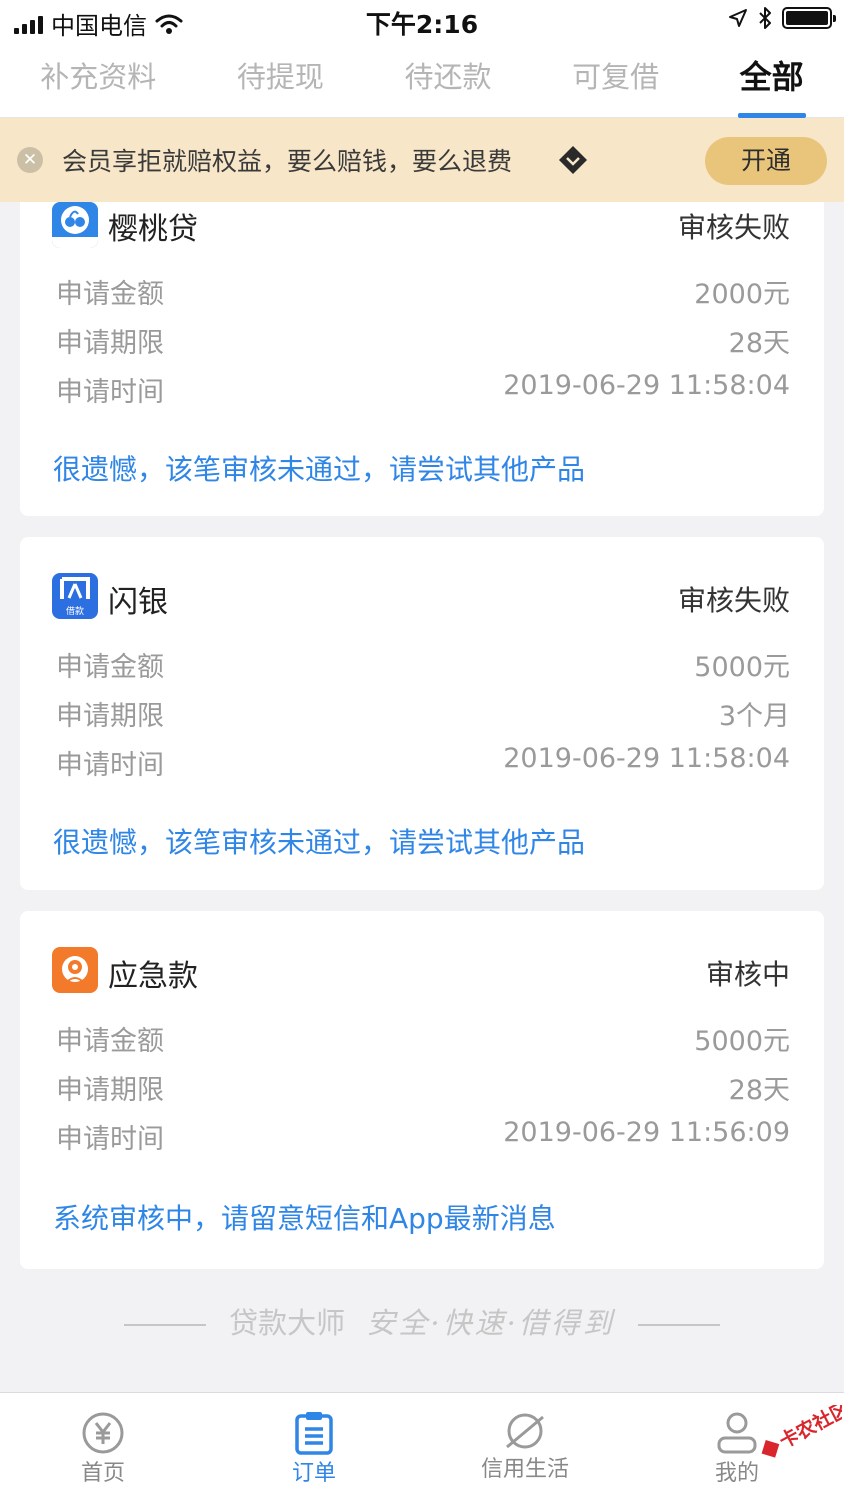 The image size is (844, 1500). I want to click on nav-orders: 订单, so click(314, 1446).